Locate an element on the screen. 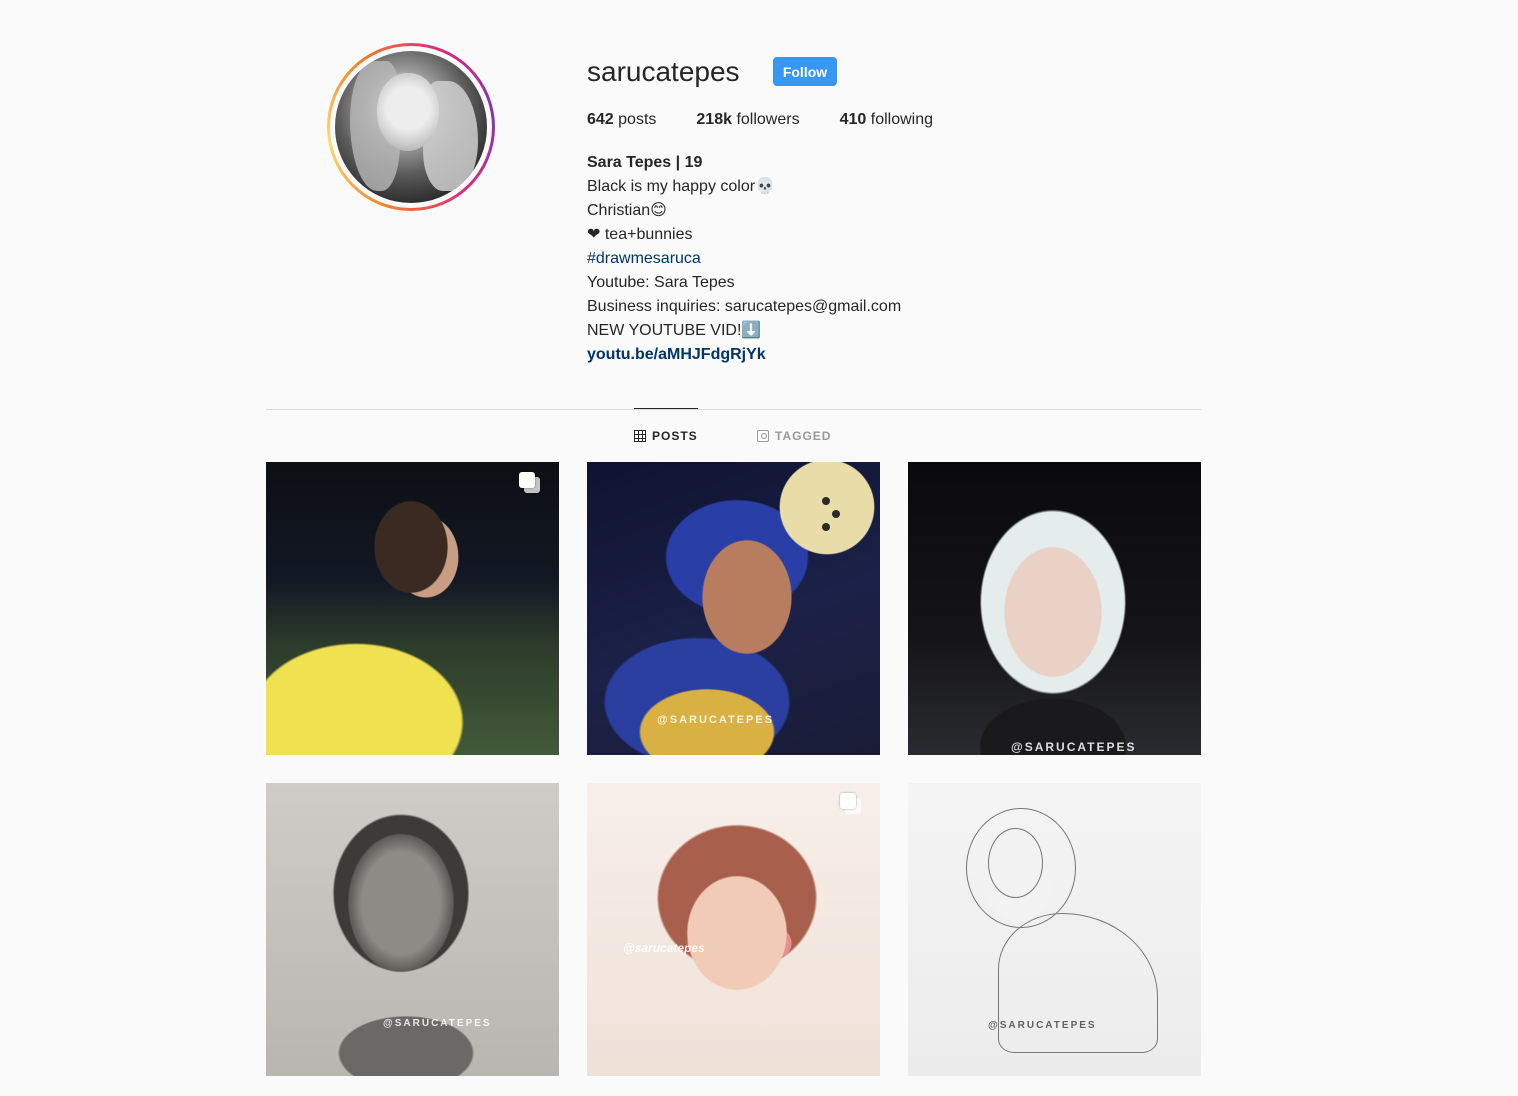 The height and width of the screenshot is (1096, 1518). bio-line: ❤ tea+bunnies is located at coordinates (640, 234).